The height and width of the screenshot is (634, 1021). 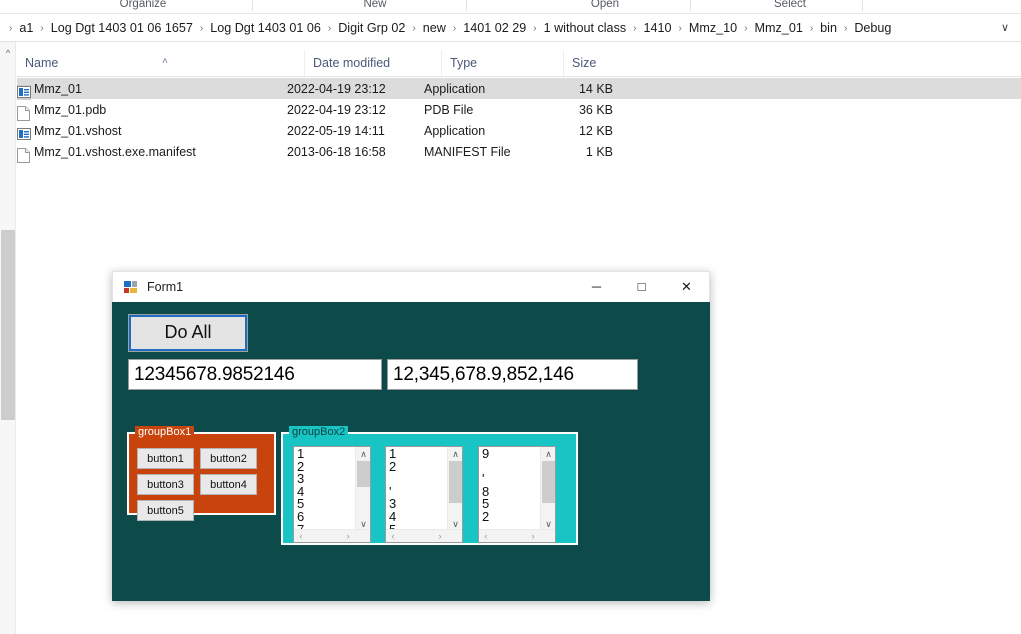 I want to click on listbox-2-vertical-scrollbar: ∧ ∨, so click(x=454, y=489).